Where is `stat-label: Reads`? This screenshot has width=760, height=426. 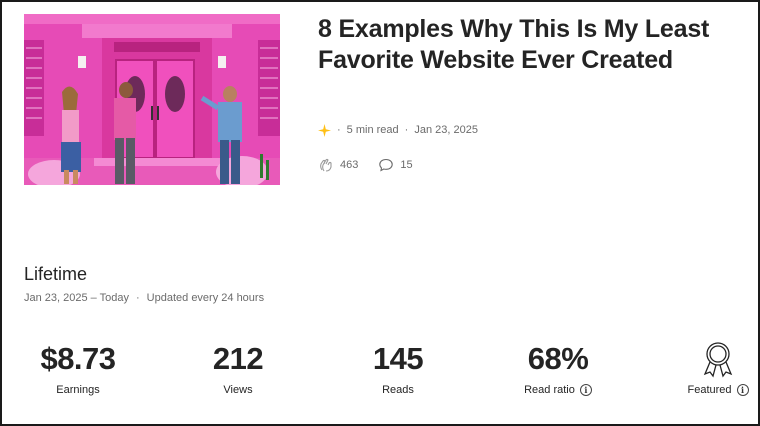 stat-label: Reads is located at coordinates (398, 390).